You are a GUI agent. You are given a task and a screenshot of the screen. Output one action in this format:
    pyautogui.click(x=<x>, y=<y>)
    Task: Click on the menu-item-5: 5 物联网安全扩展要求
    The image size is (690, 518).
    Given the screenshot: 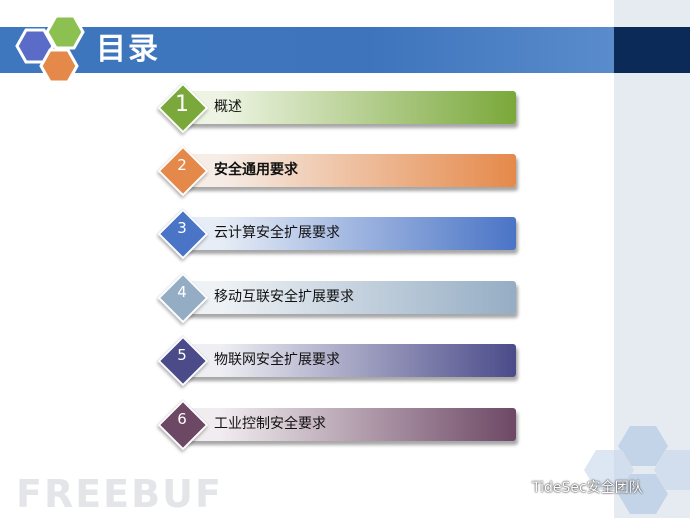 What is the action you would take?
    pyautogui.click(x=338, y=361)
    